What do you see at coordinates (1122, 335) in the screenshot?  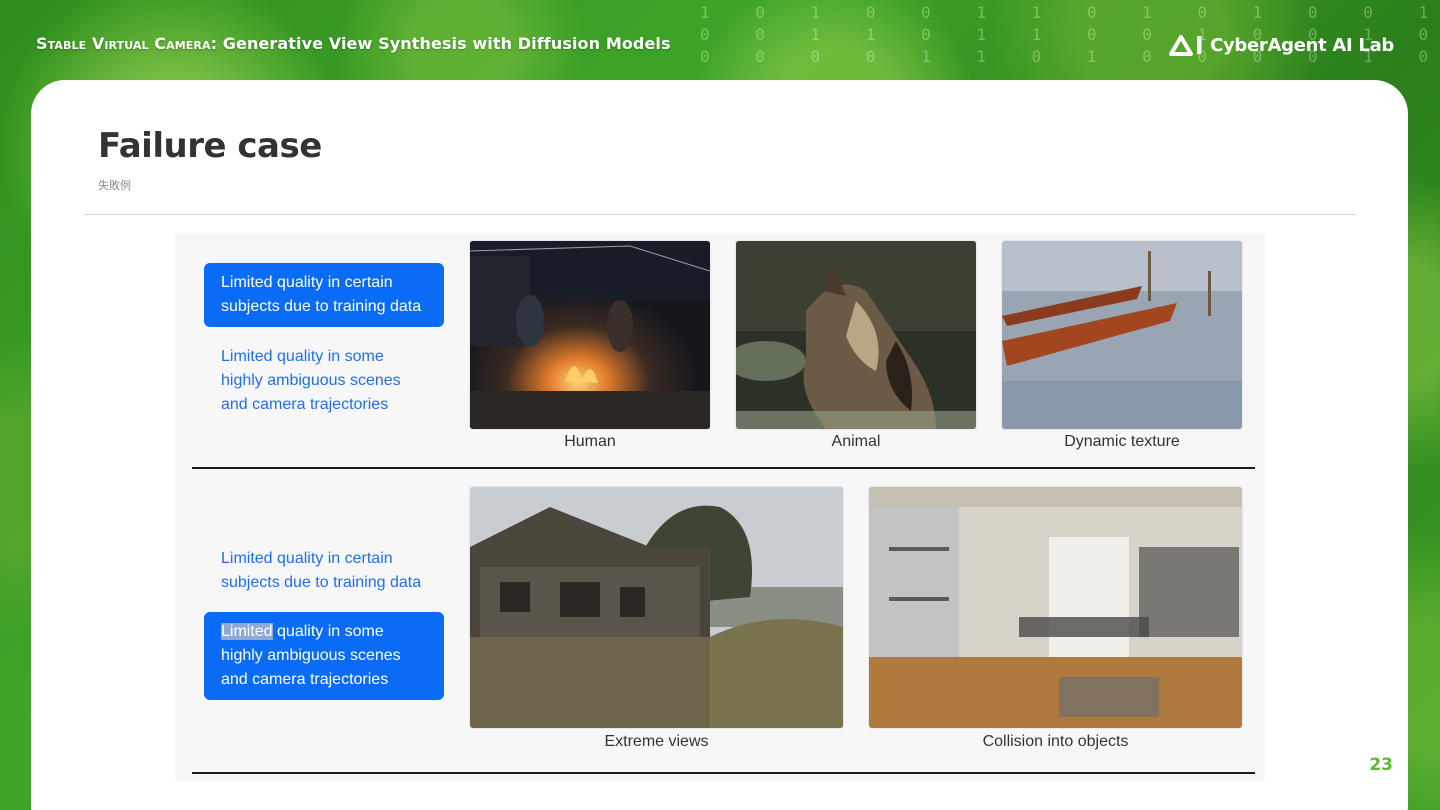 I see `boats-on-water-image` at bounding box center [1122, 335].